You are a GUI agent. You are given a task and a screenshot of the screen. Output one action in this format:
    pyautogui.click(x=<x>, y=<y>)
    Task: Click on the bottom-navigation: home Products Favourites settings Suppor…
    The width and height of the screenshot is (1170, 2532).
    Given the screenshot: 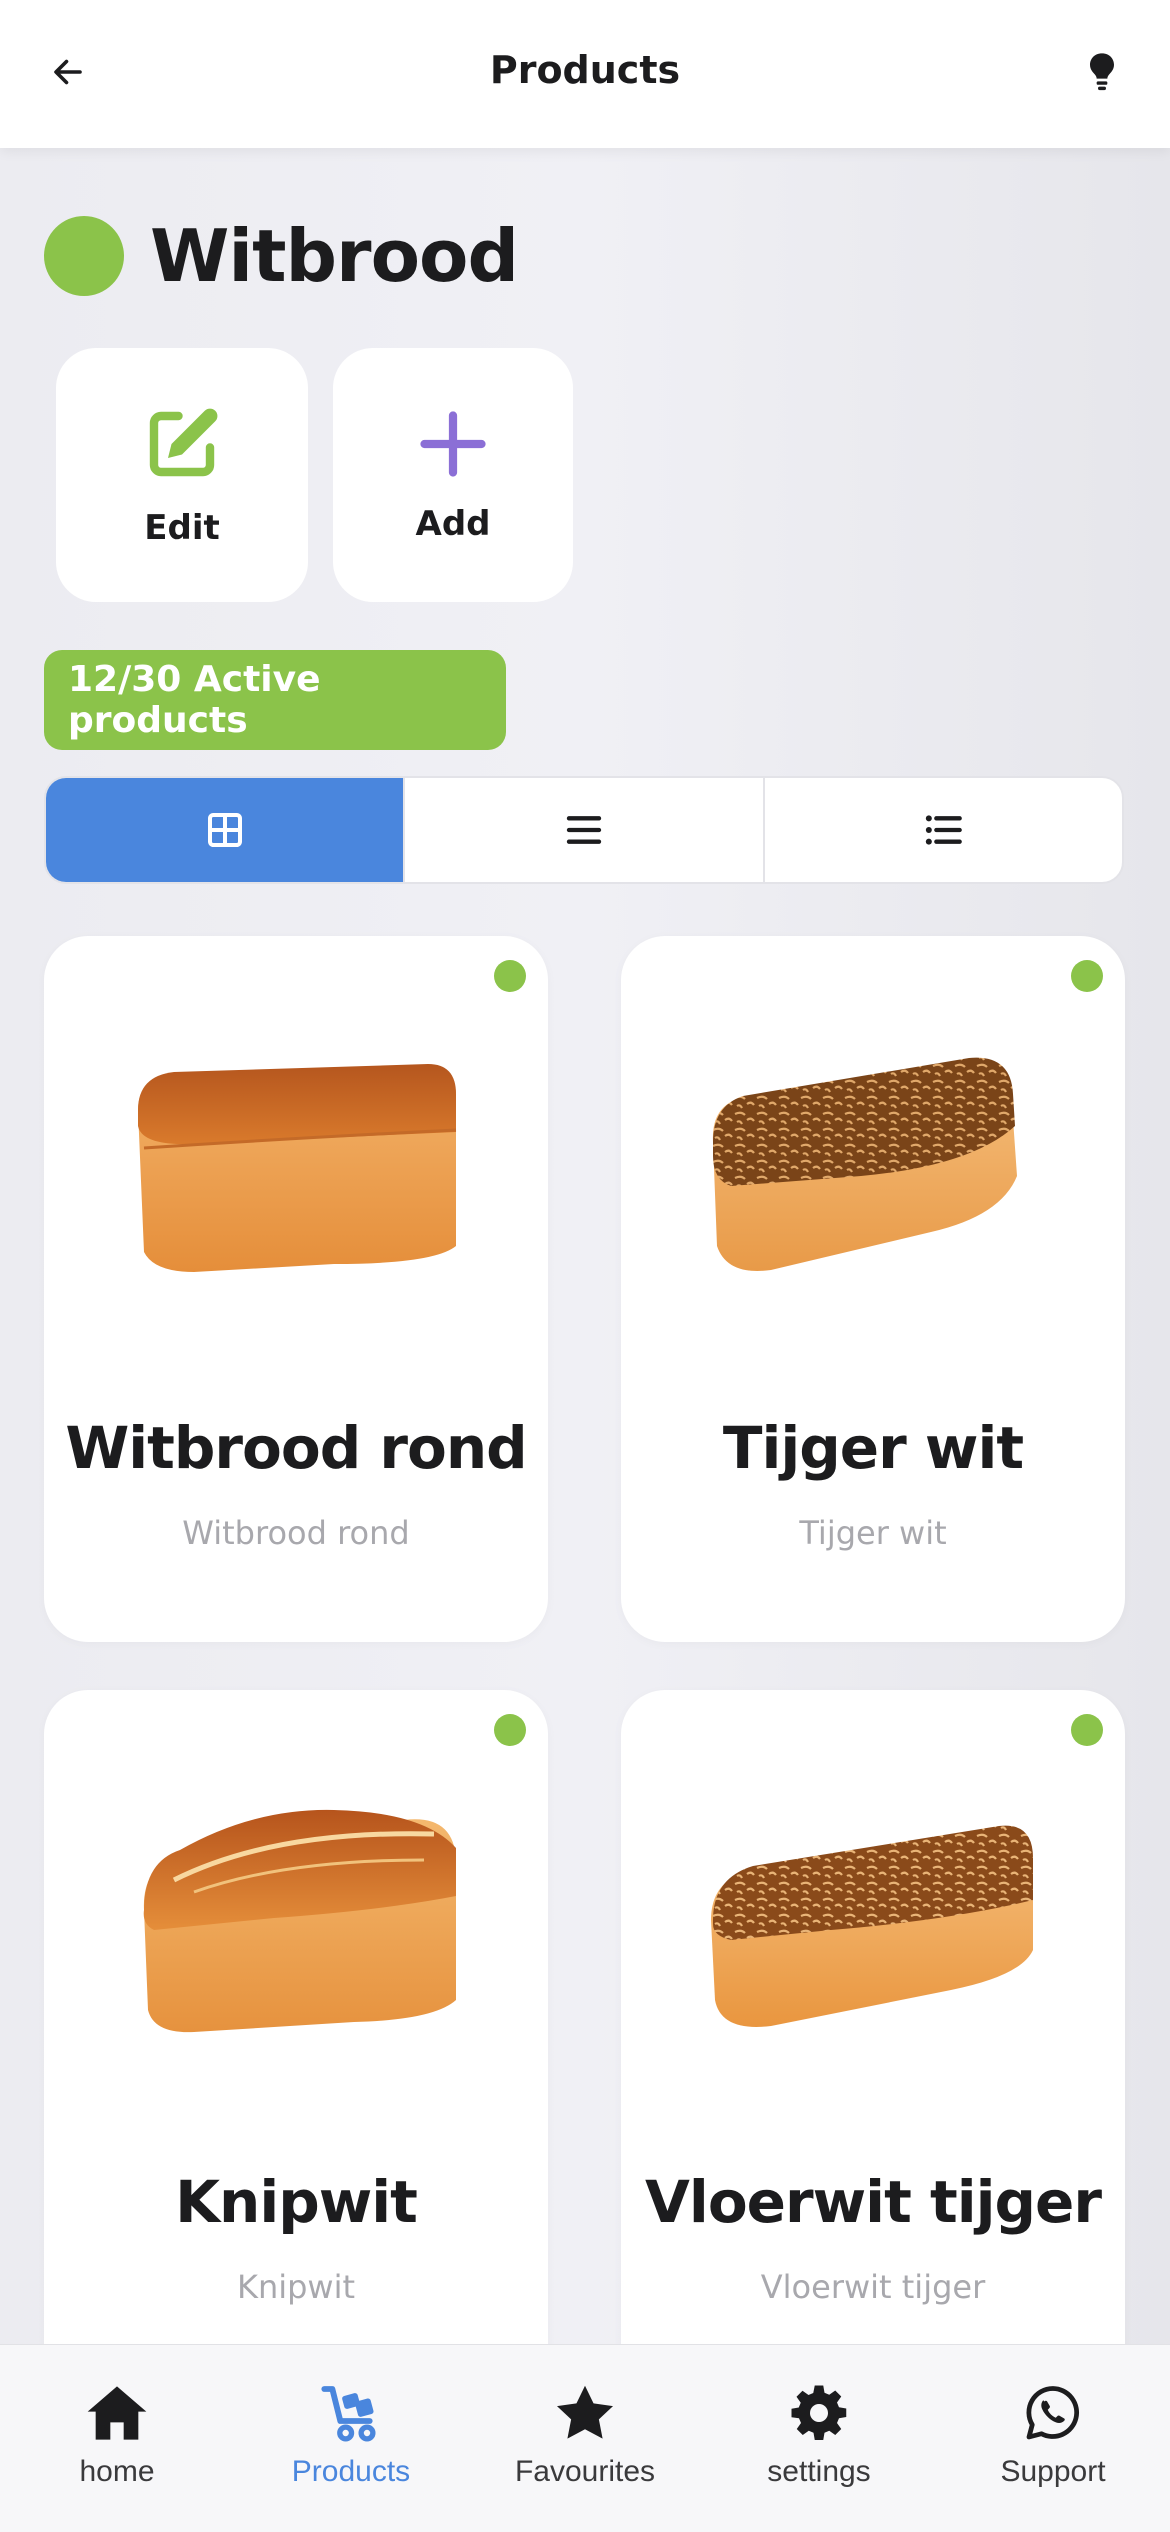 What is the action you would take?
    pyautogui.click(x=585, y=2438)
    